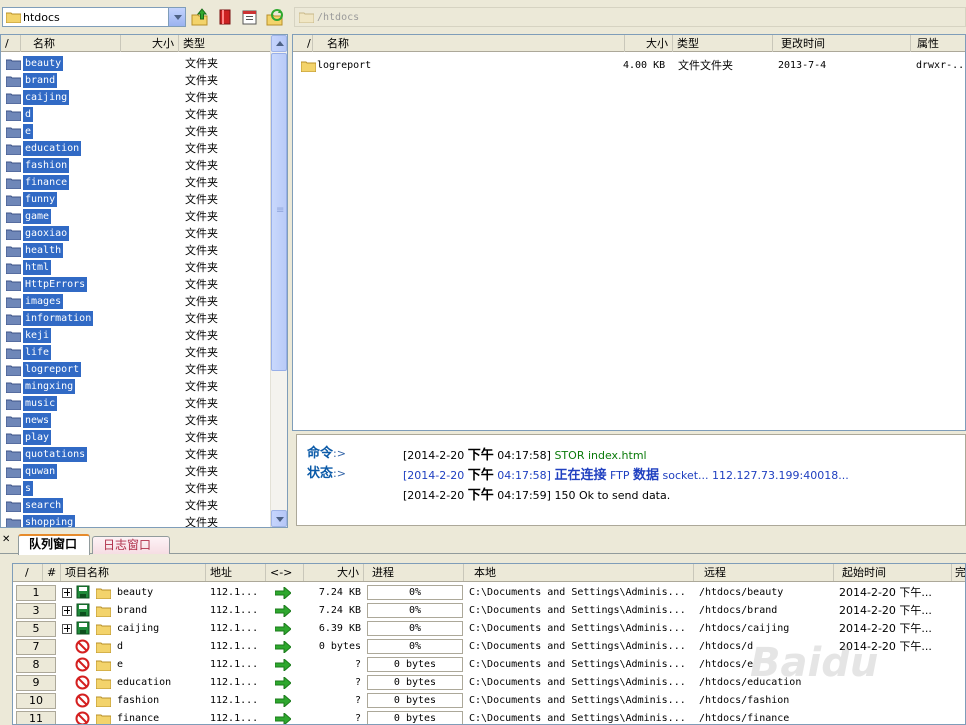 This screenshot has width=966, height=725. What do you see at coordinates (136, 80) in the screenshot?
I see `local-row: brand 文件夹` at bounding box center [136, 80].